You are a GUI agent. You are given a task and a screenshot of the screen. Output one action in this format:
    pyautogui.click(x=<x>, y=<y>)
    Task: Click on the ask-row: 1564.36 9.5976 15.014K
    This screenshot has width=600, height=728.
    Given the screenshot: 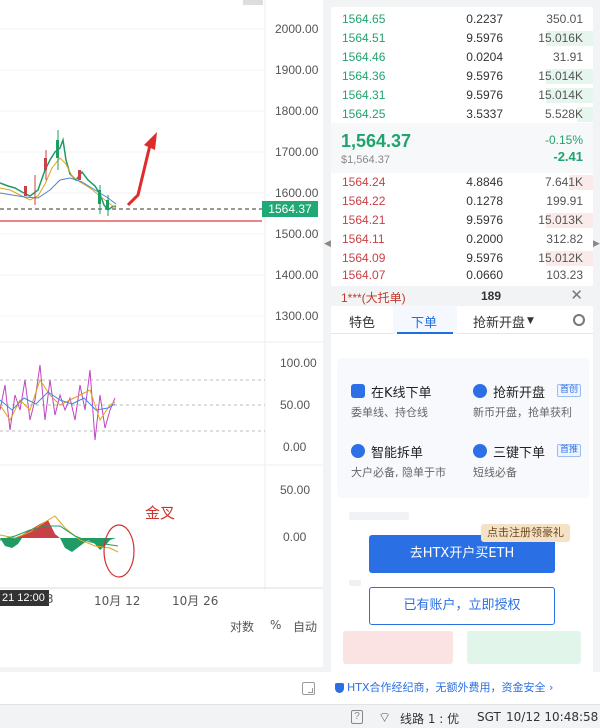 What is the action you would take?
    pyautogui.click(x=462, y=76)
    